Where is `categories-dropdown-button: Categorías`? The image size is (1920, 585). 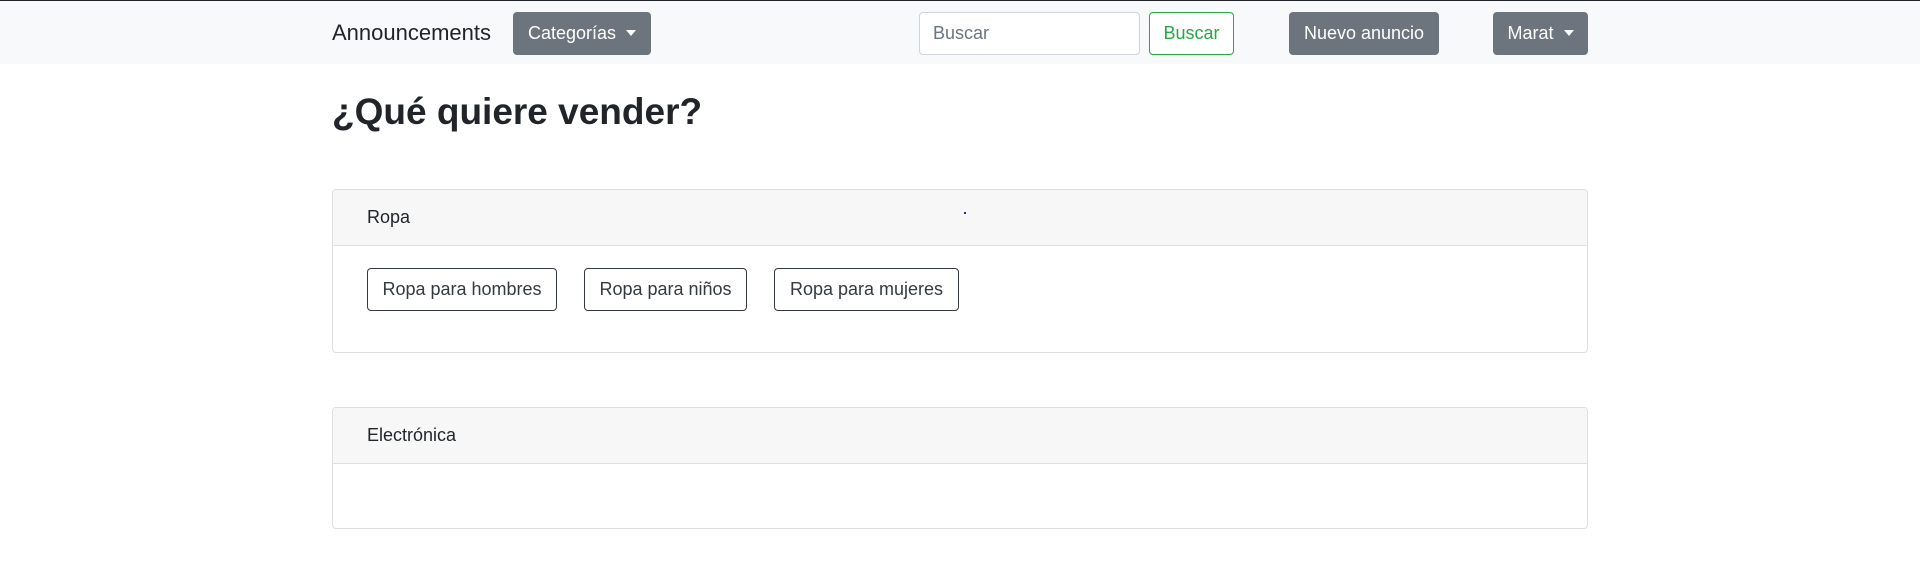
categories-dropdown-button: Categorías is located at coordinates (582, 33).